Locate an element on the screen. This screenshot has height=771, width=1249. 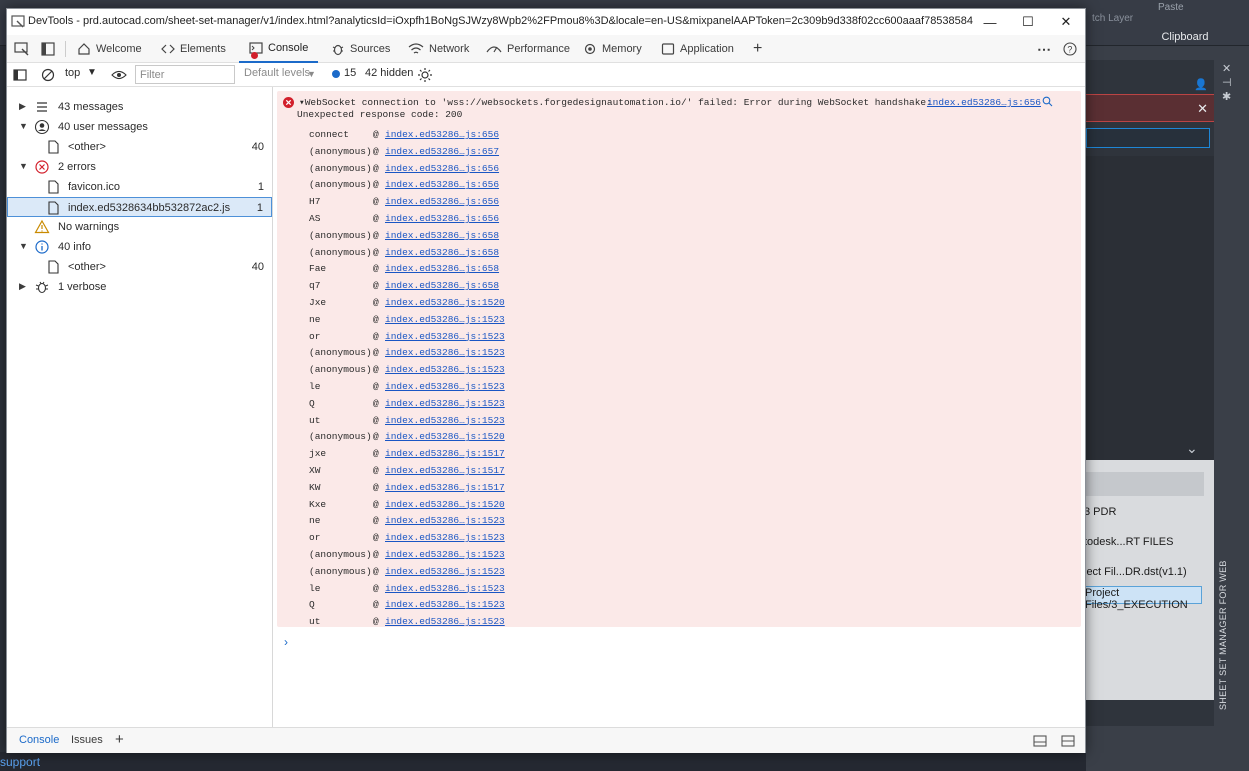
search-icon is located at coordinates (1047, 101).